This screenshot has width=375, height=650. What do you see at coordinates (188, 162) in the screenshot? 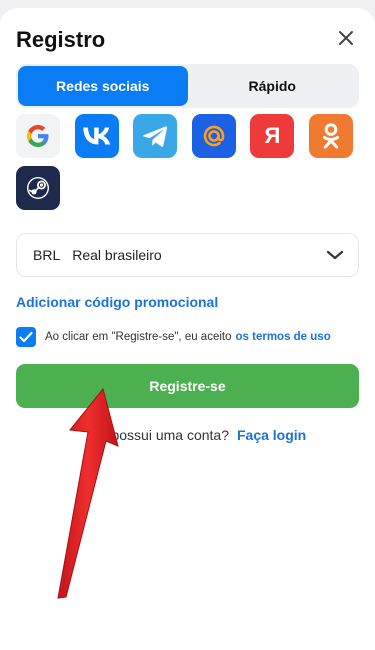
I see `social-login-grid: Я` at bounding box center [188, 162].